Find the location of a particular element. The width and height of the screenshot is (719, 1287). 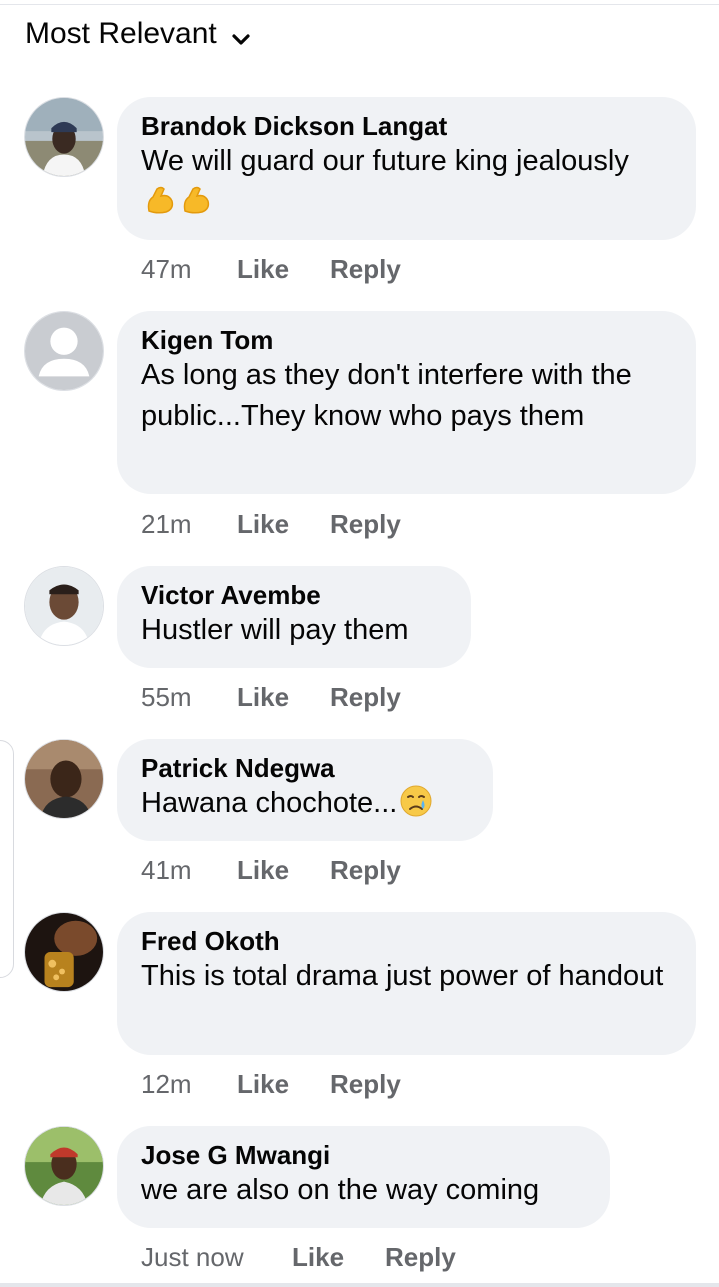

comment-timestamp: 12m is located at coordinates (189, 1084).